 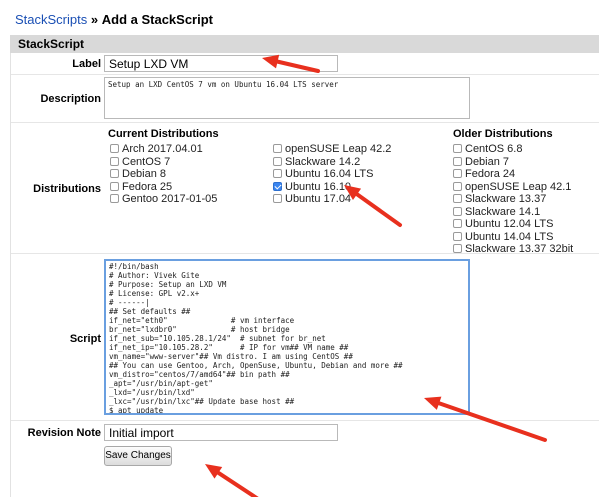 I want to click on distribution-name: Fedora 24, so click(x=490, y=174).